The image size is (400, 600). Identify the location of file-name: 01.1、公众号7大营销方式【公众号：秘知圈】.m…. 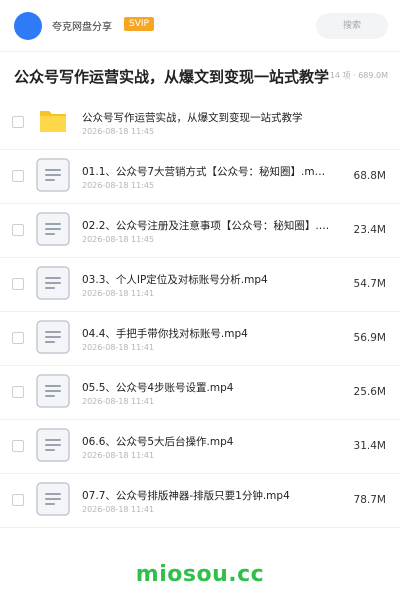
(204, 172).